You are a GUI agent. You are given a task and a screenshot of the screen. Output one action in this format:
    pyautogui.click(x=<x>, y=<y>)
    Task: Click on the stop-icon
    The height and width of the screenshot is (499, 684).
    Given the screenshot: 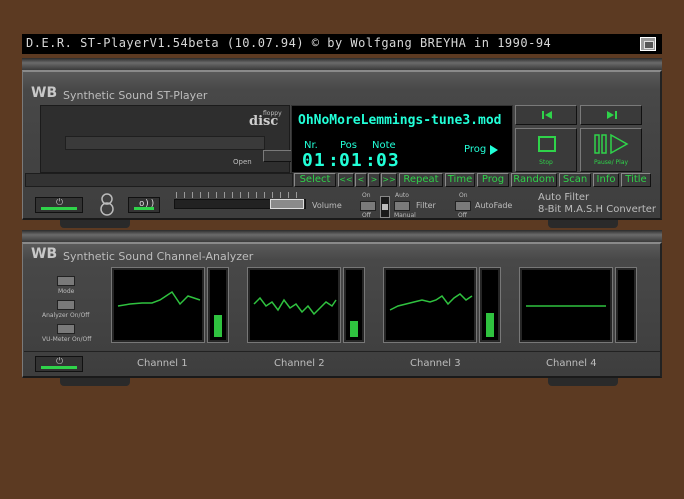 What is the action you would take?
    pyautogui.click(x=547, y=144)
    